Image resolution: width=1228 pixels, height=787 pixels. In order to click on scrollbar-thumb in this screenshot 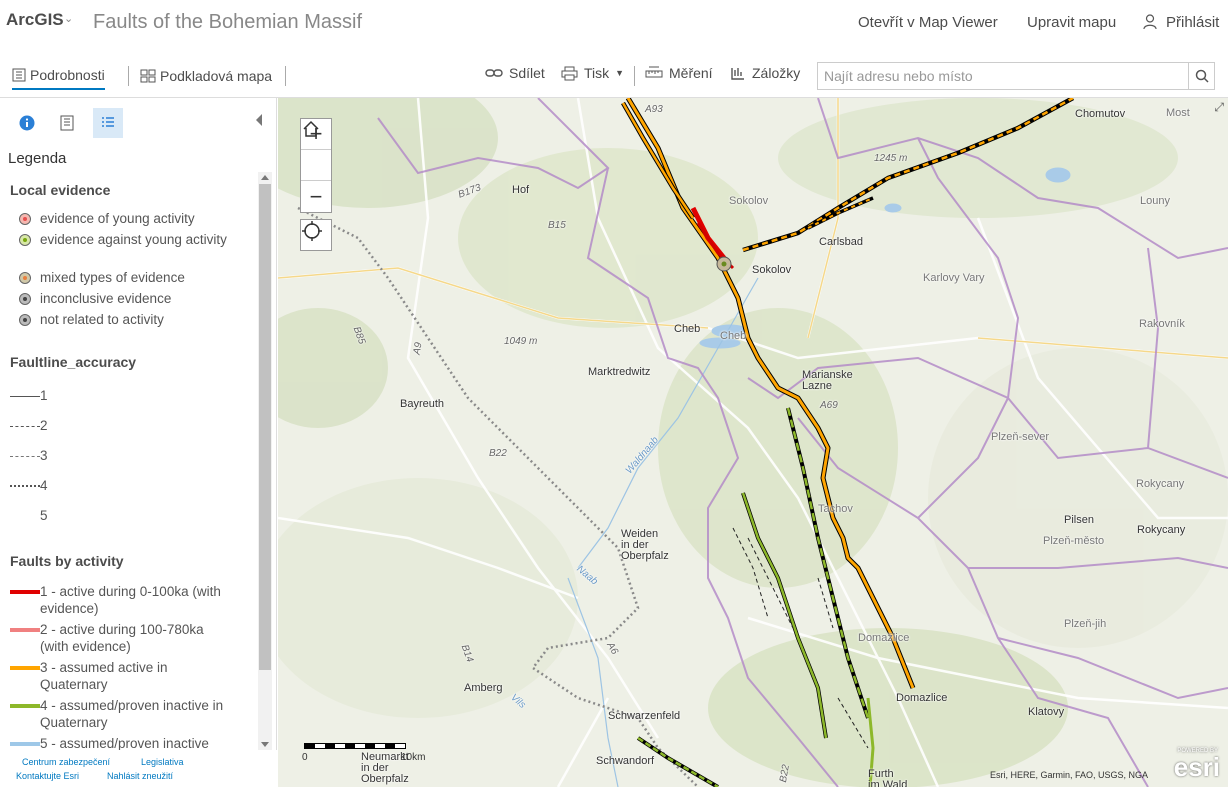, I will do `click(265, 427)`.